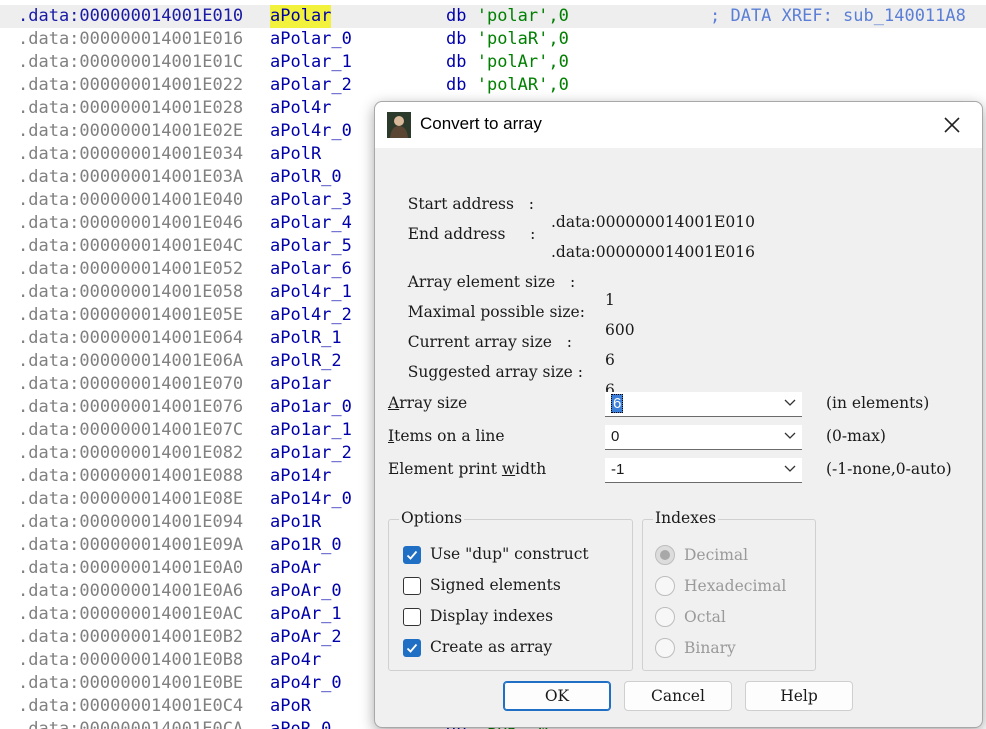  I want to click on row-comment: ; DATA XREF: sub_140011A8, so click(838, 16).